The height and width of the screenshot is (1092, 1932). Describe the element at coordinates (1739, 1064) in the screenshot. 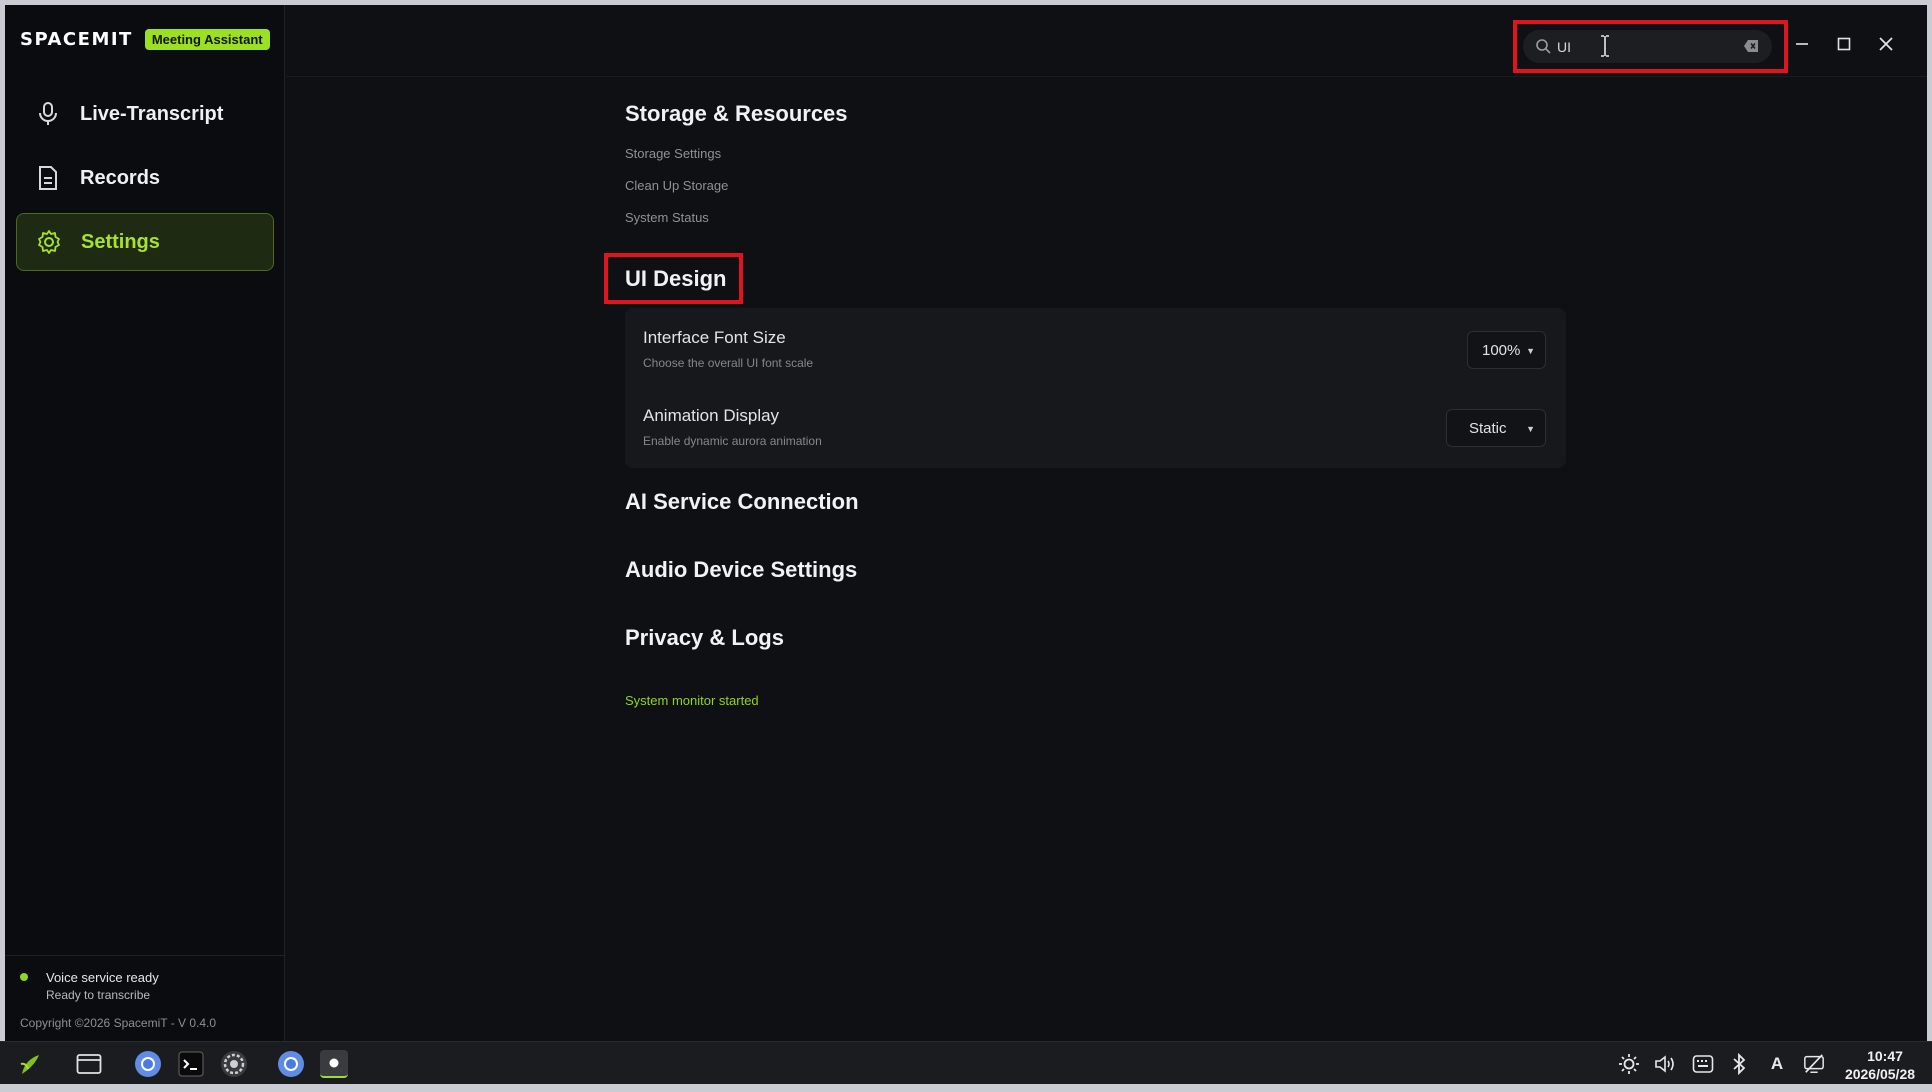

I see `bluetooth-icon` at that location.